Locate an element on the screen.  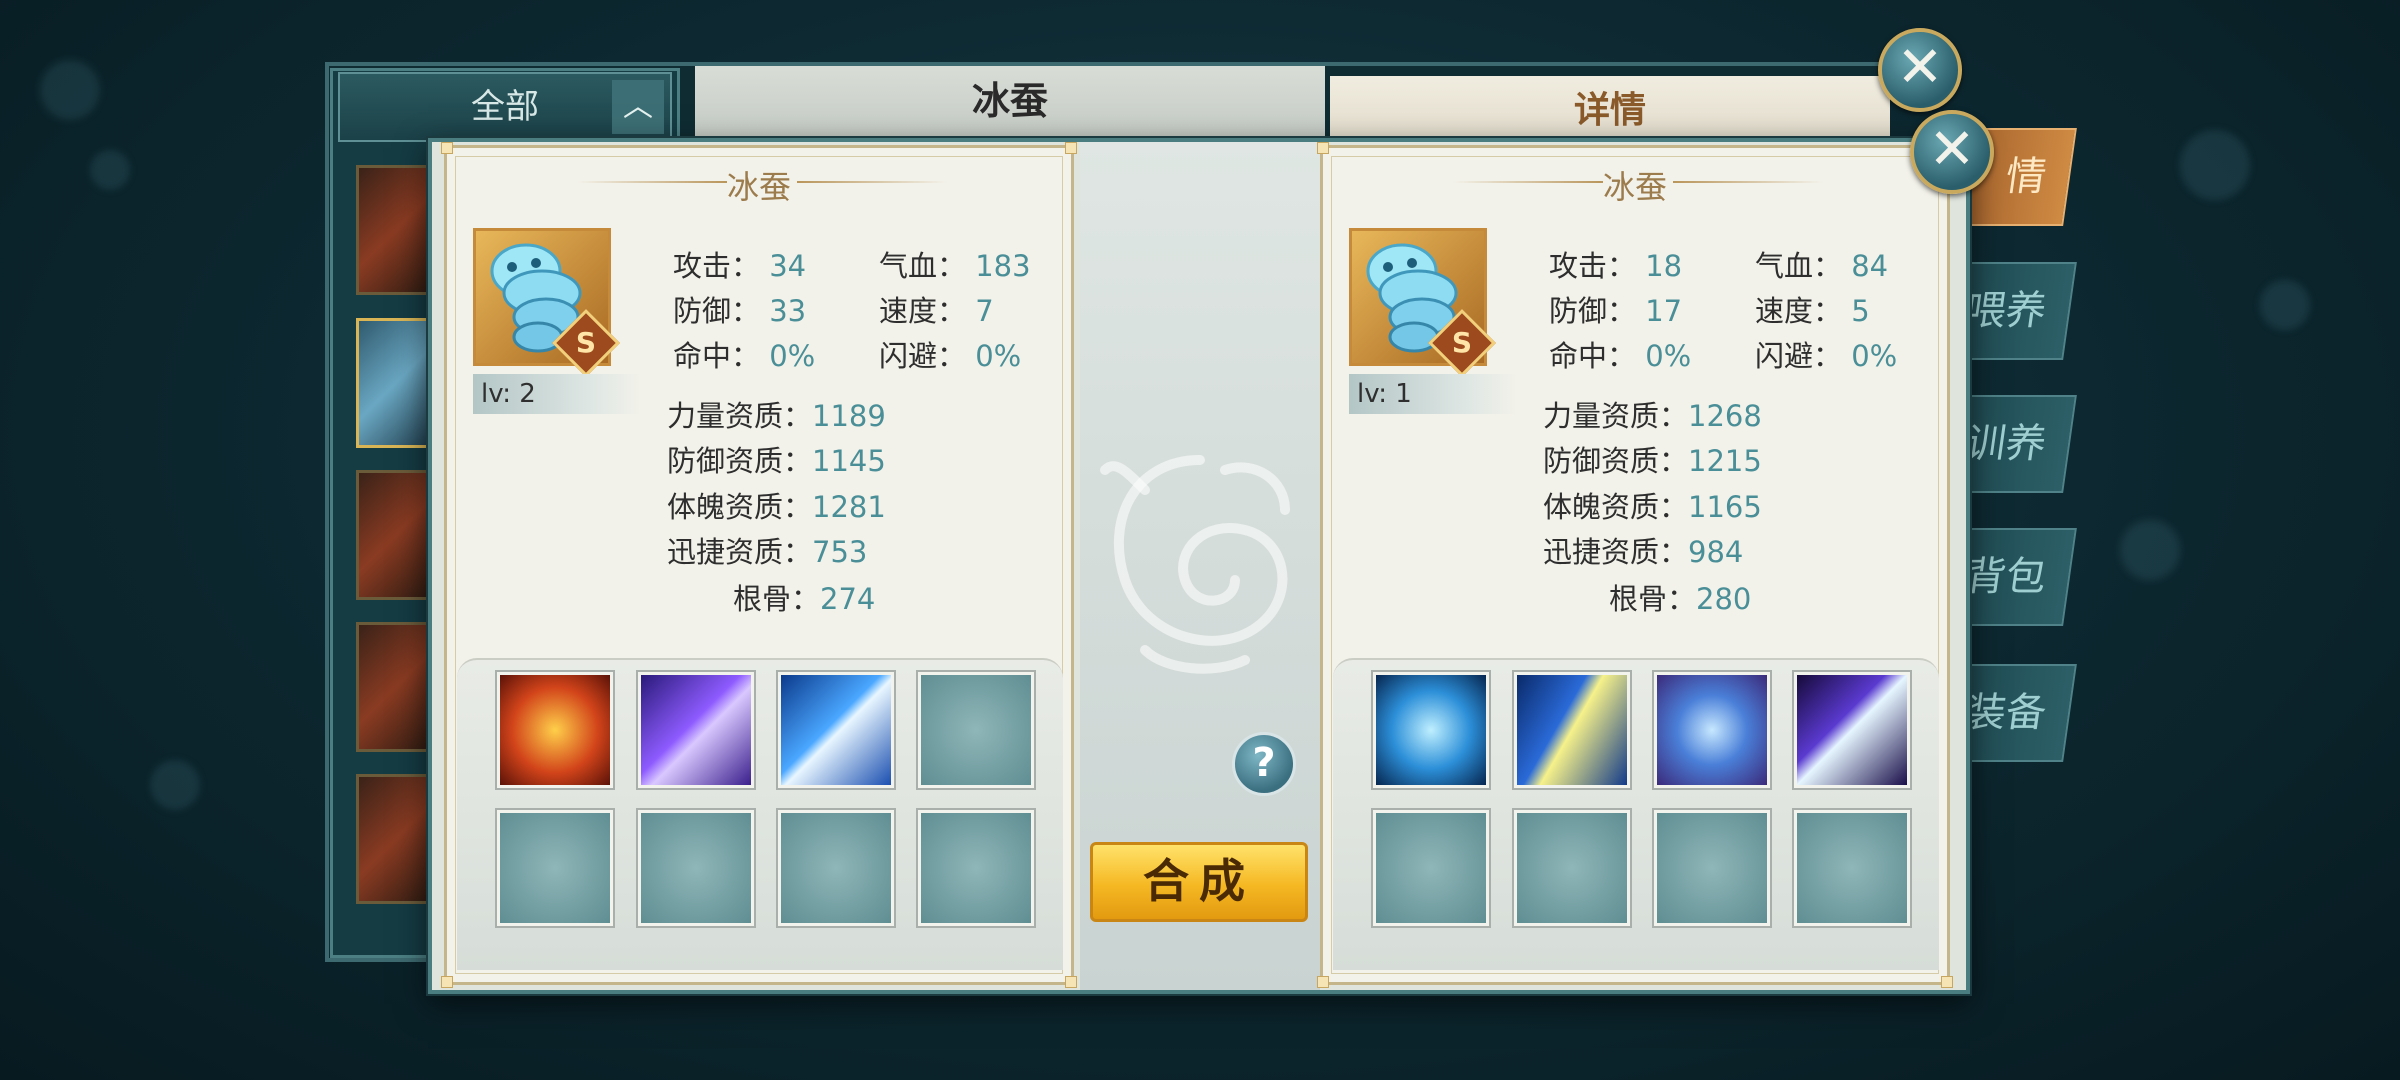
synthesize-button: 合成 is located at coordinates (1199, 882).